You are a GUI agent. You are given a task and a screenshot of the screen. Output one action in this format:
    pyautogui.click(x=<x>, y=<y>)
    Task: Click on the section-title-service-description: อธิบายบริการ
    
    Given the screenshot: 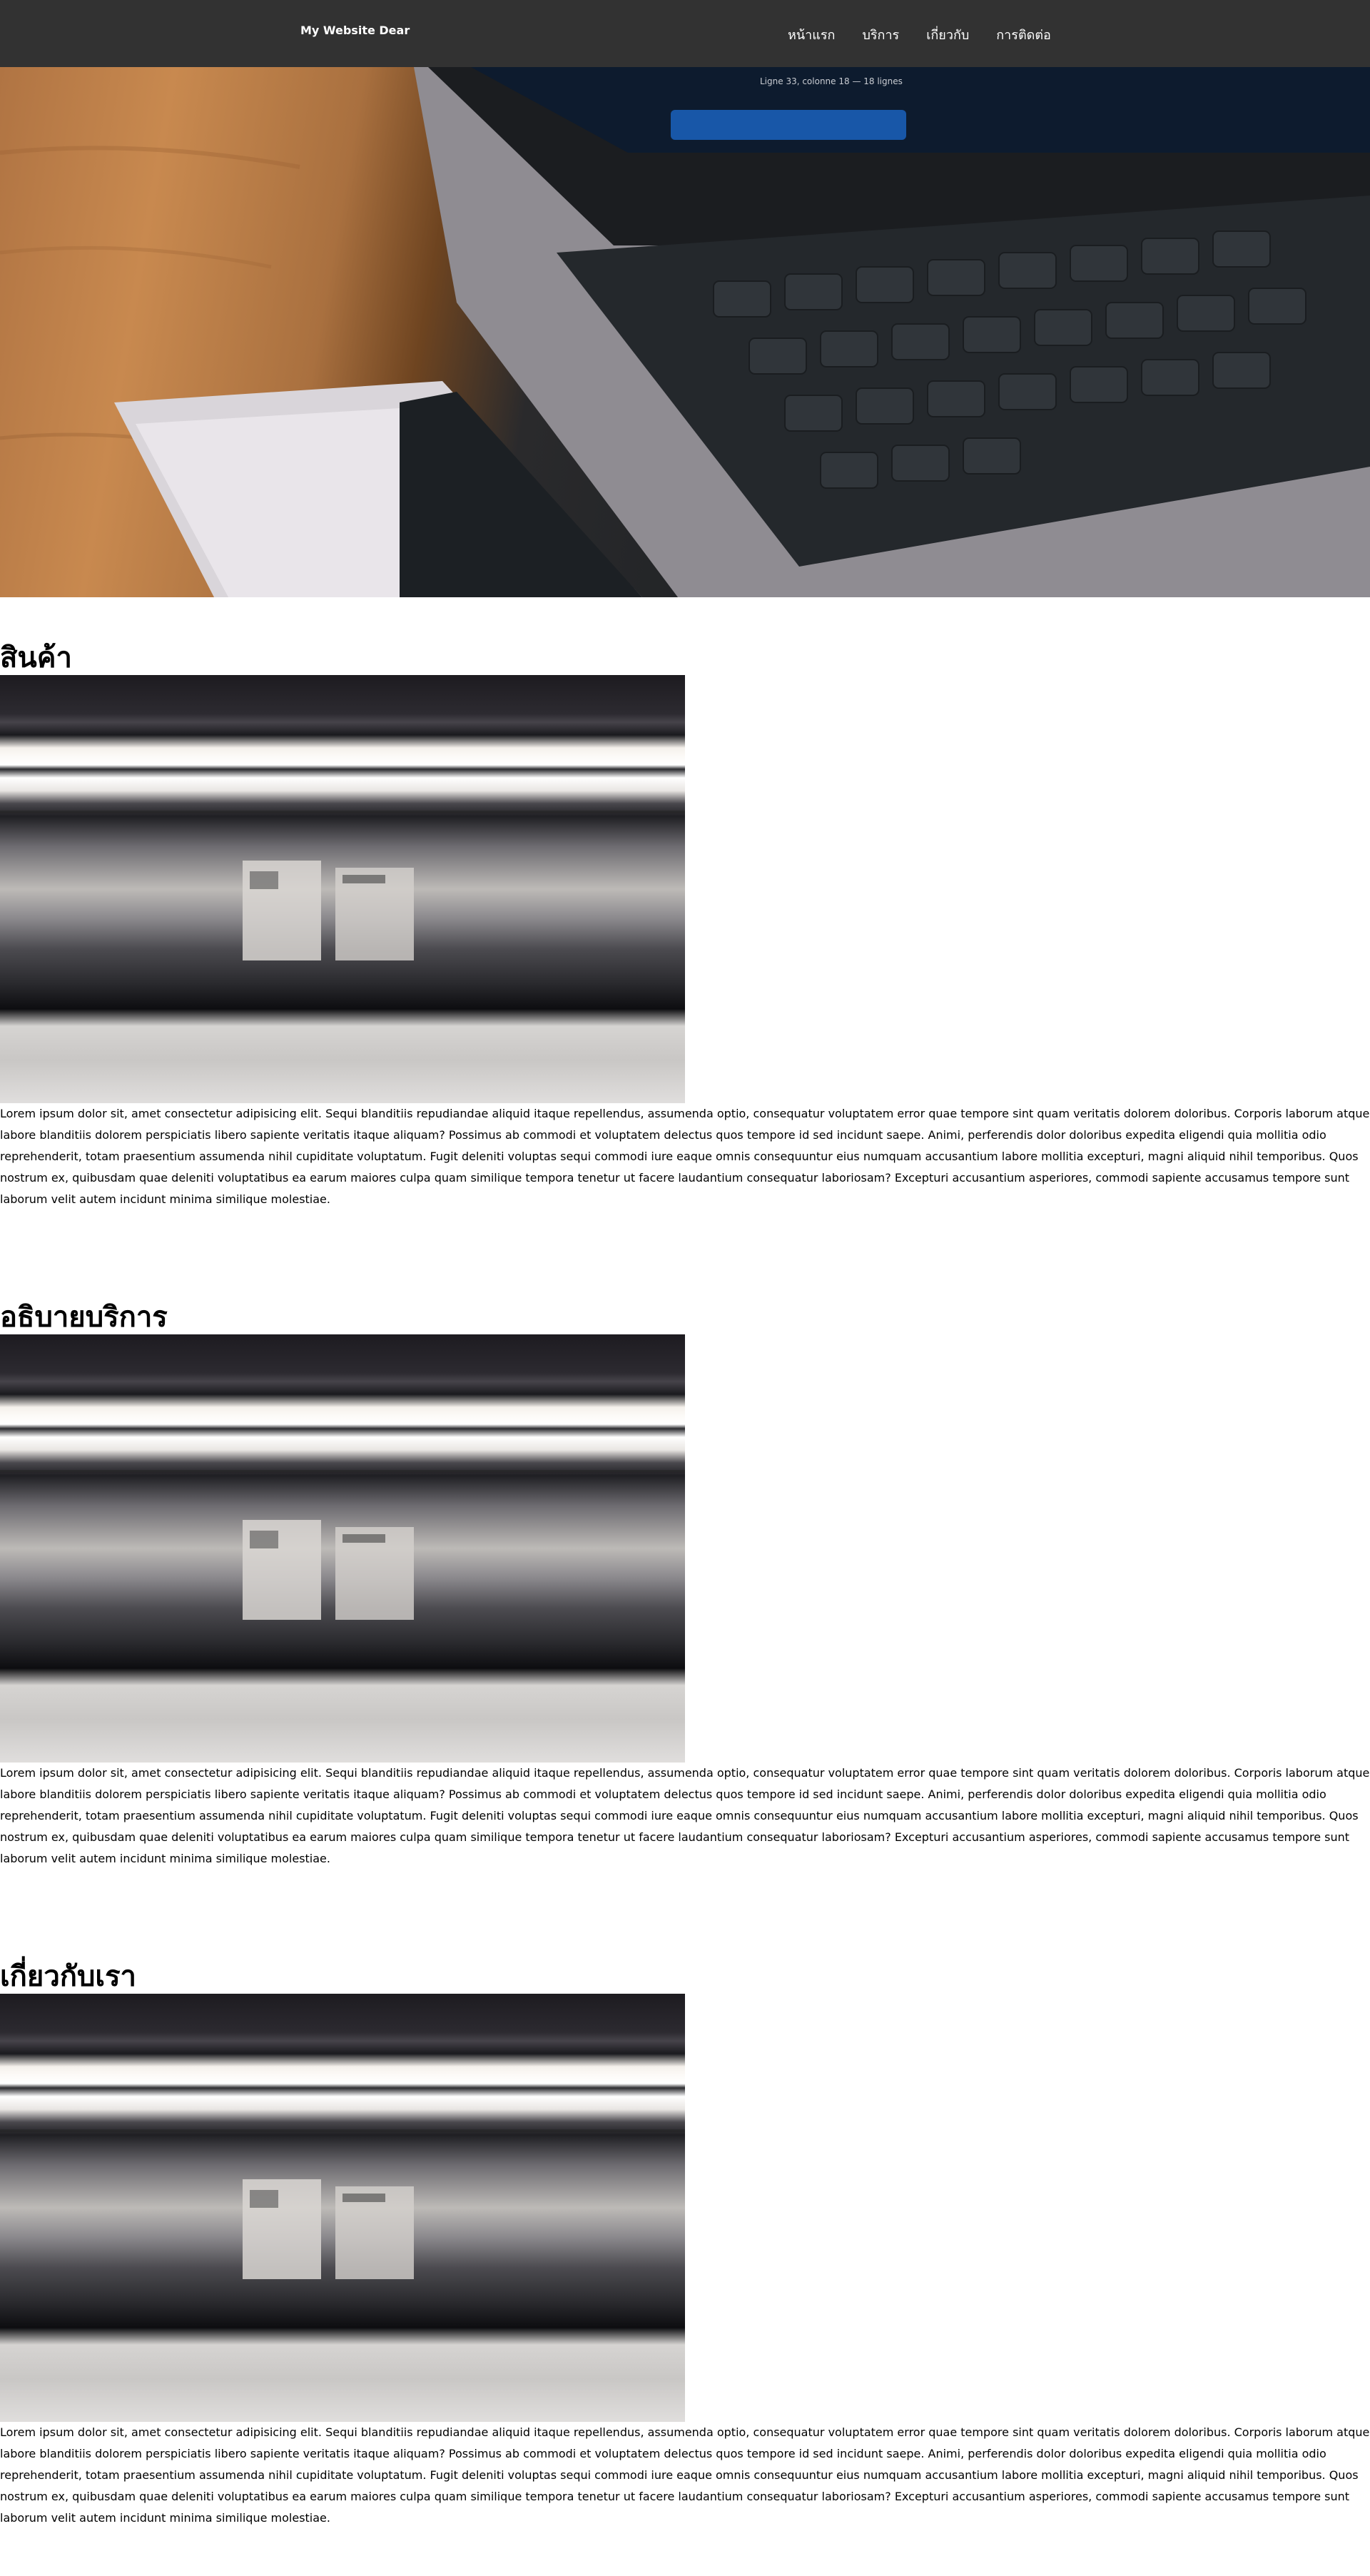 What is the action you would take?
    pyautogui.click(x=84, y=1317)
    